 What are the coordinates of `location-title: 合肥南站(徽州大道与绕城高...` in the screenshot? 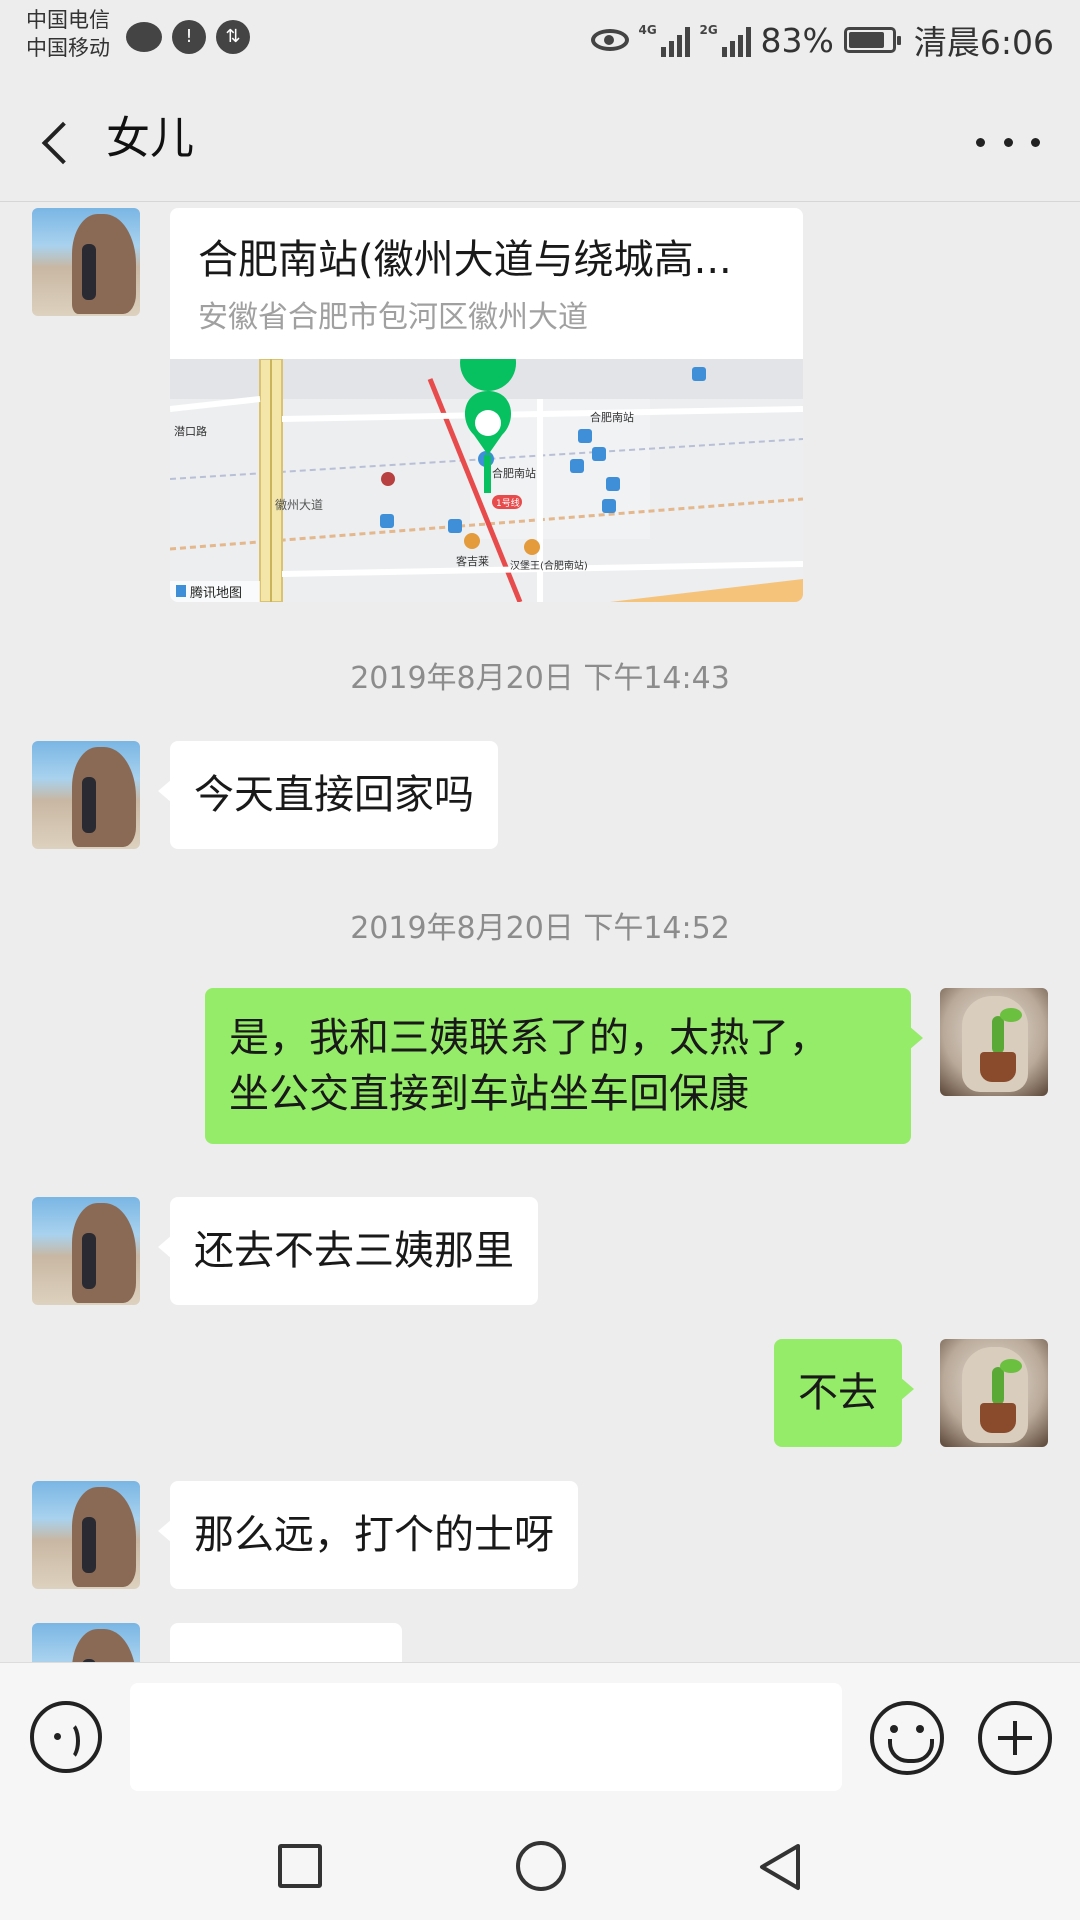 It's located at (465, 260).